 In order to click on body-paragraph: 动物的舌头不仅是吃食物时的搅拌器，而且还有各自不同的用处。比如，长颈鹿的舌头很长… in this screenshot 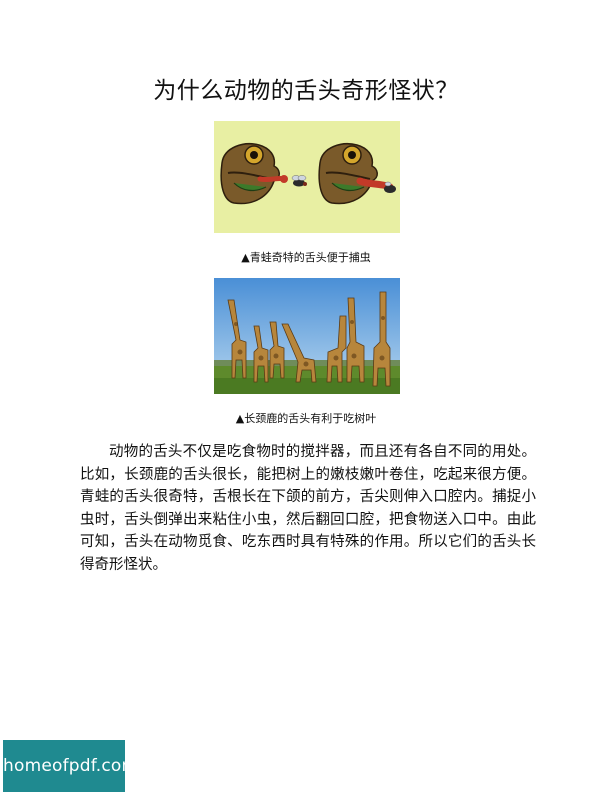, I will do `click(308, 508)`.